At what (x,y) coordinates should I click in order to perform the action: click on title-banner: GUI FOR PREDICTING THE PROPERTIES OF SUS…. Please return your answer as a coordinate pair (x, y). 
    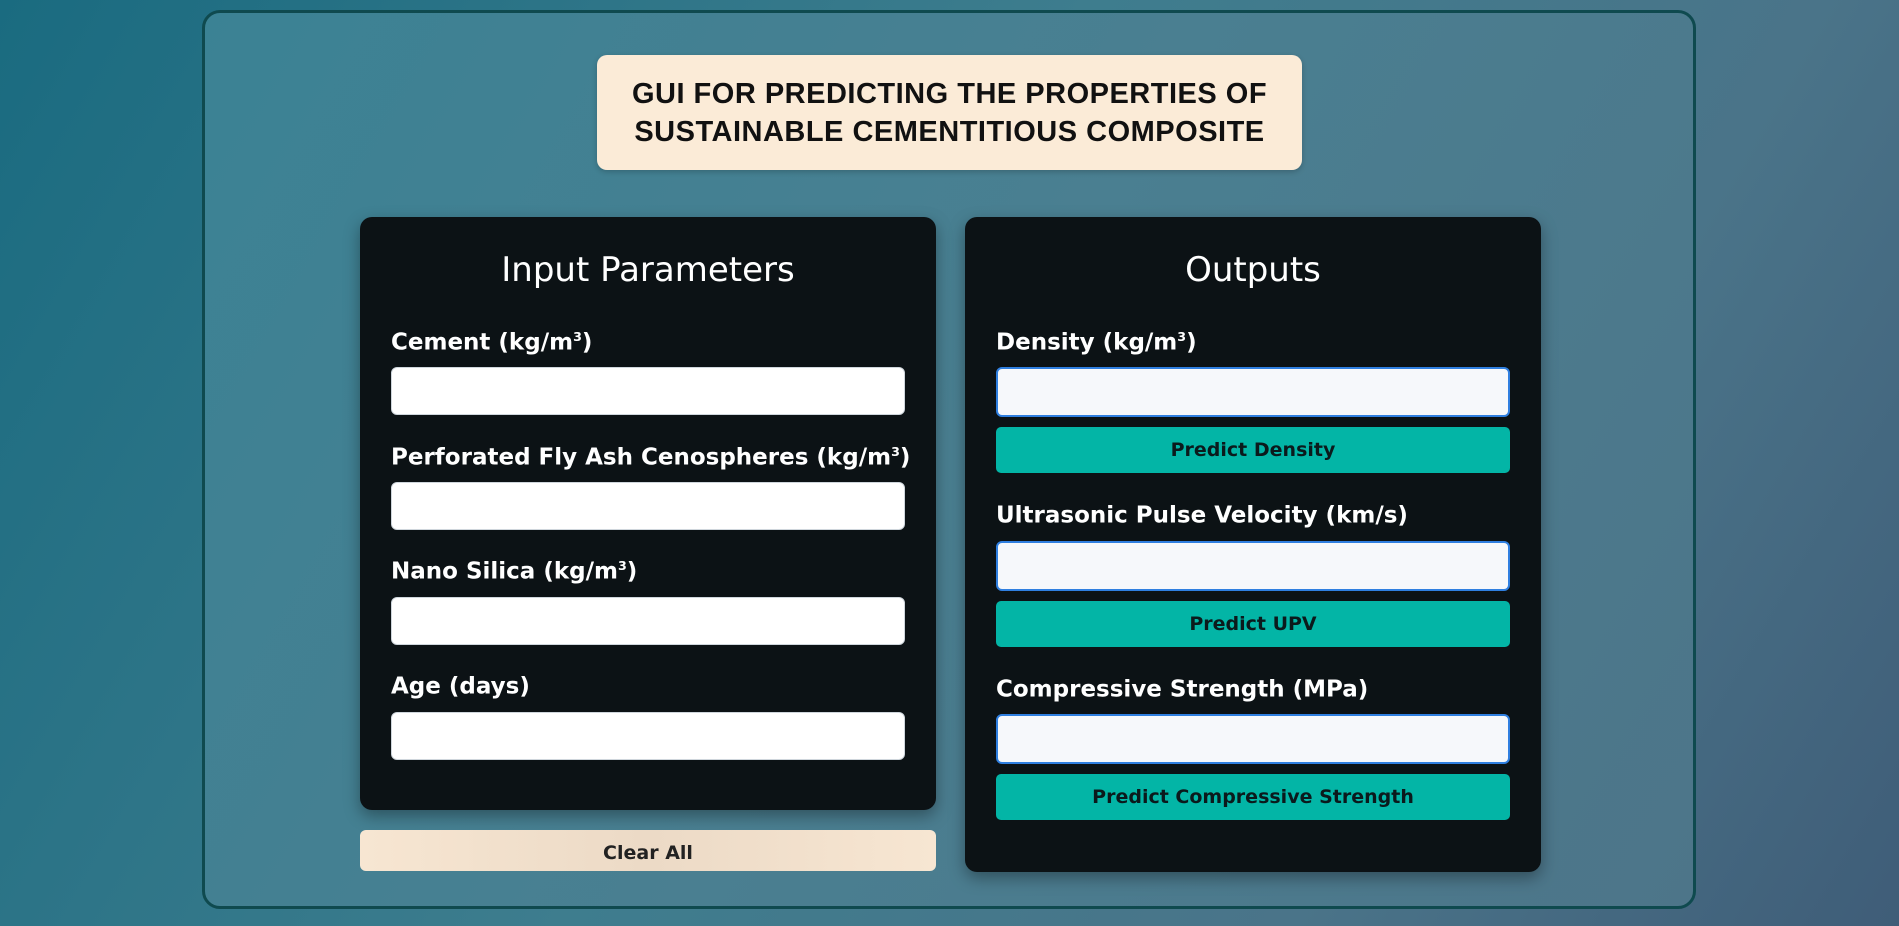
    Looking at the image, I should click on (949, 112).